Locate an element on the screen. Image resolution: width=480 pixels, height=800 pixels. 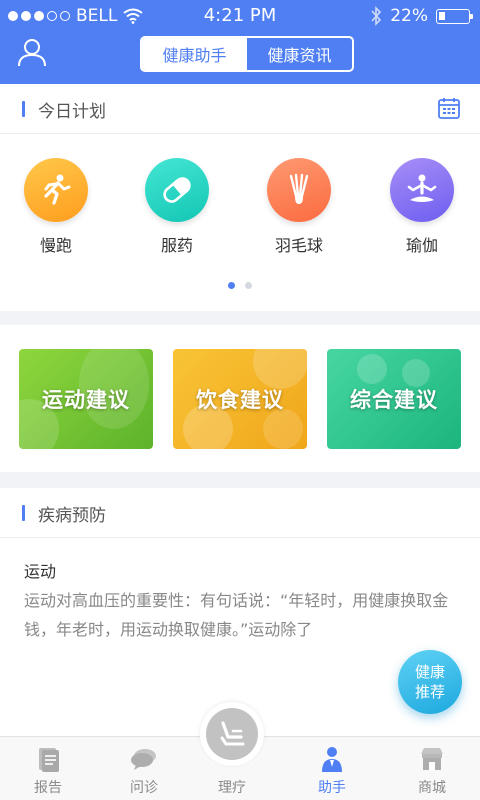
tab-health-news: 健康资讯 is located at coordinates (299, 54).